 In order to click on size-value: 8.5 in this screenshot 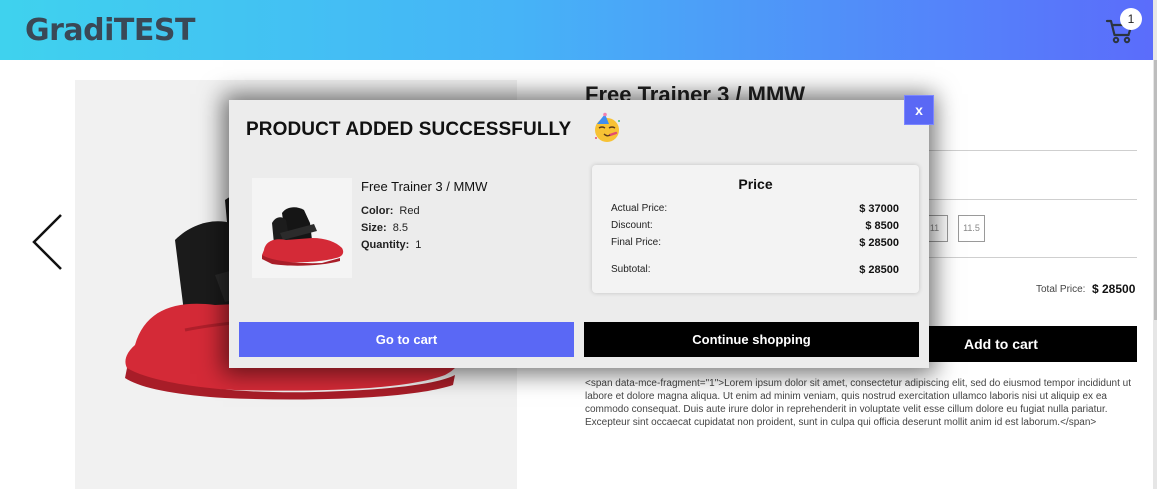, I will do `click(400, 228)`.